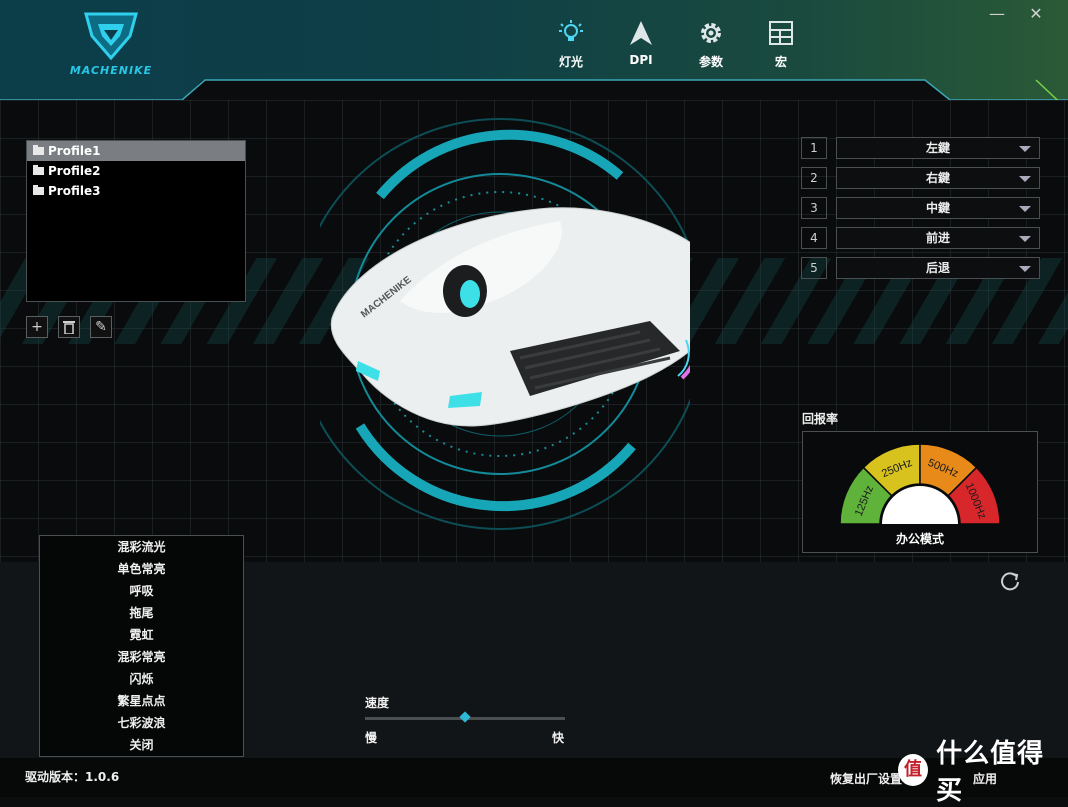 The width and height of the screenshot is (1068, 807). Describe the element at coordinates (371, 738) in the screenshot. I see `speed-slow-label: 慢` at that location.